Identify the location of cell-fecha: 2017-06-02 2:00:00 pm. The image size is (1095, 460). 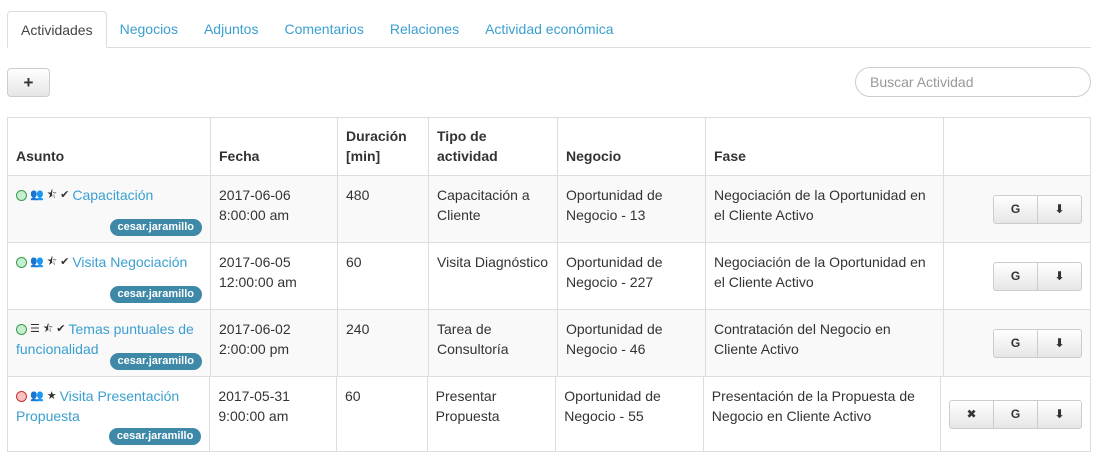
(274, 343).